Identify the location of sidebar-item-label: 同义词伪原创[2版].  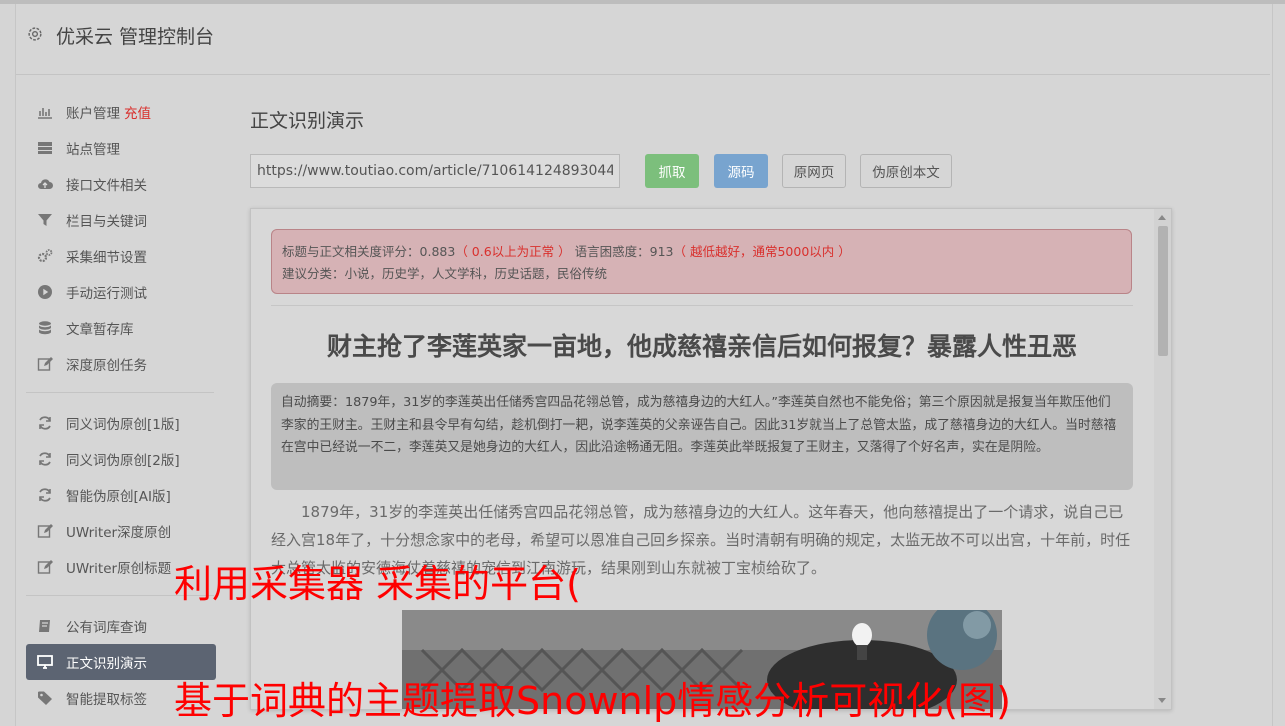
(123, 461).